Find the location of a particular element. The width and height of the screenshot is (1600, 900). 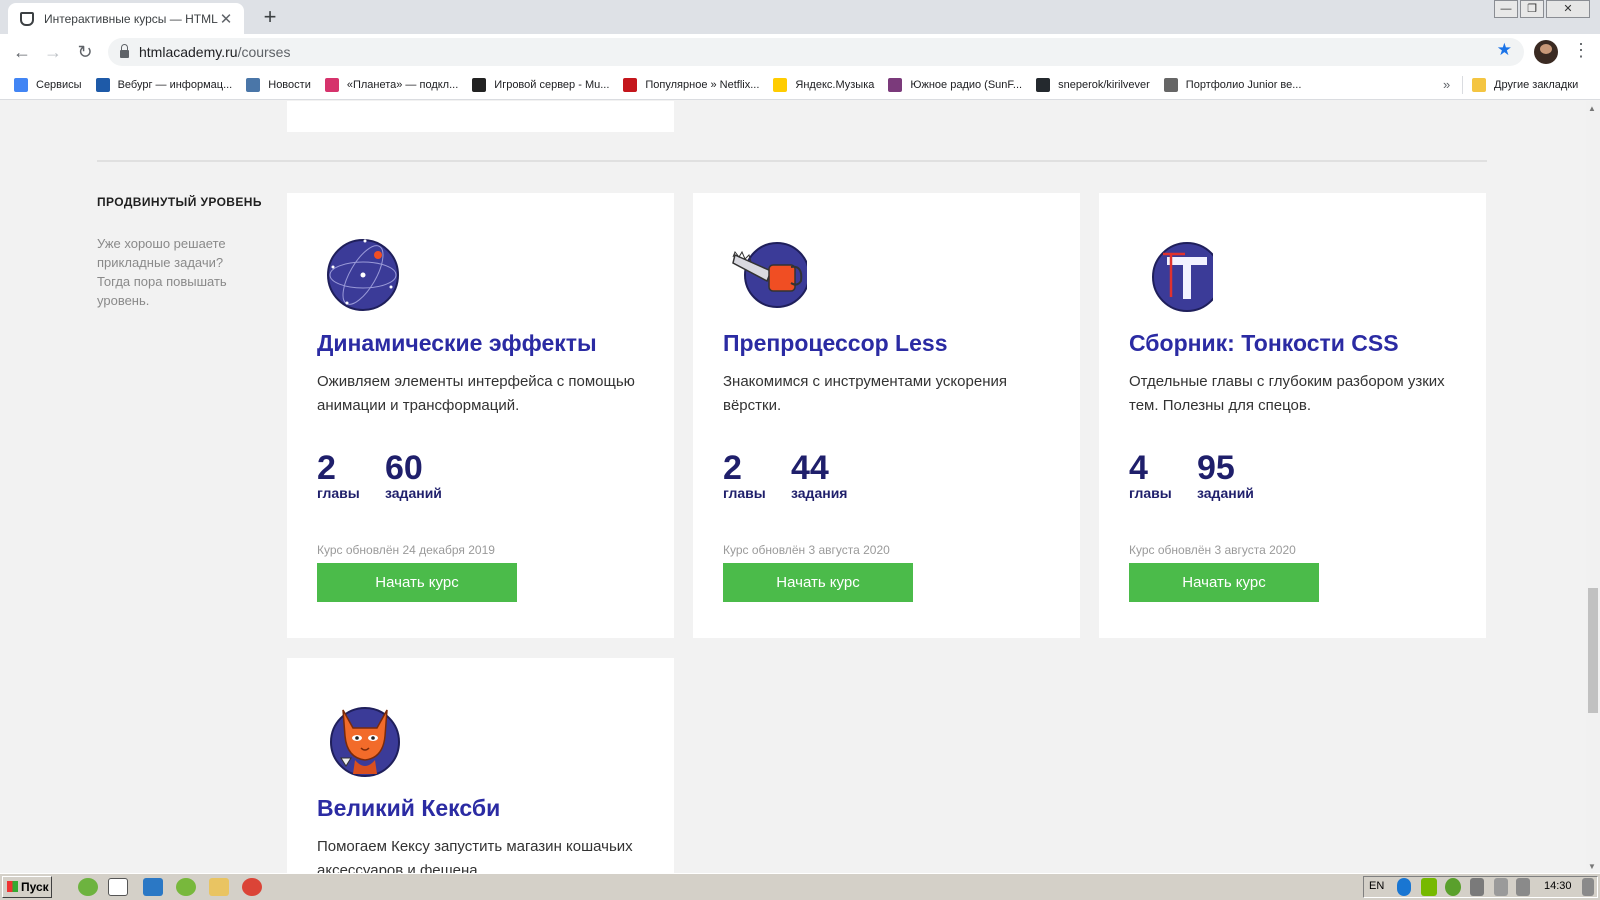

tasks-label: заданий is located at coordinates (1225, 493).